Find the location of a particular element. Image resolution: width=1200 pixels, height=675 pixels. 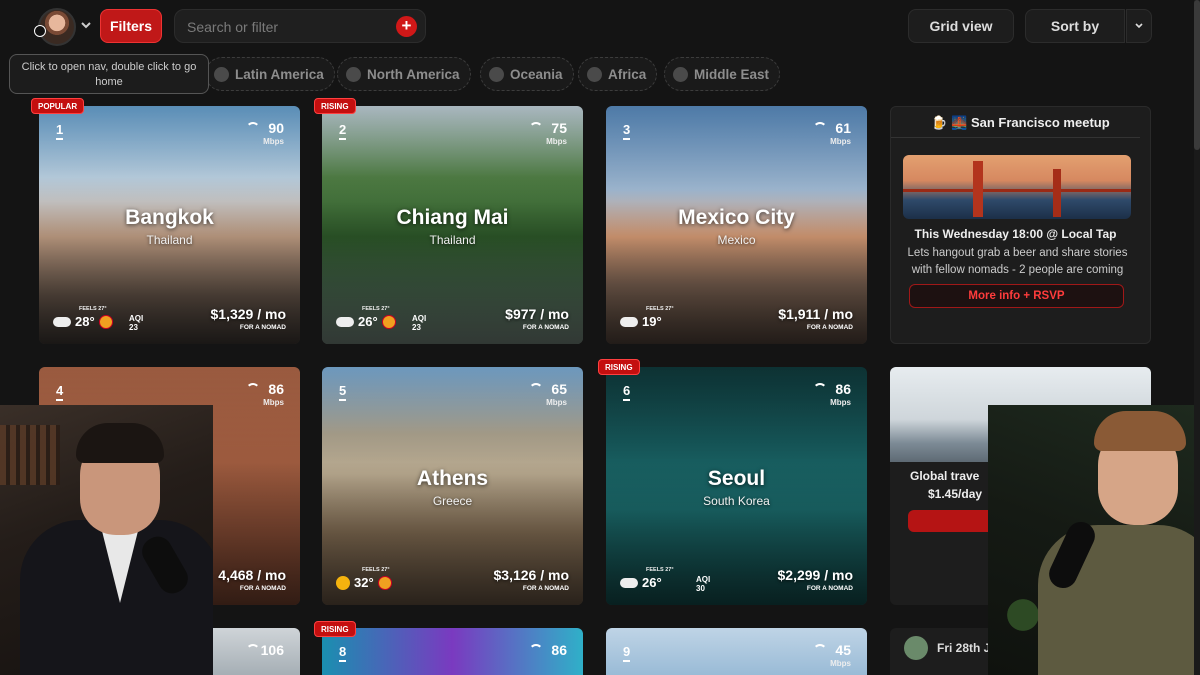

mbps-value: 86 is located at coordinates (559, 650).